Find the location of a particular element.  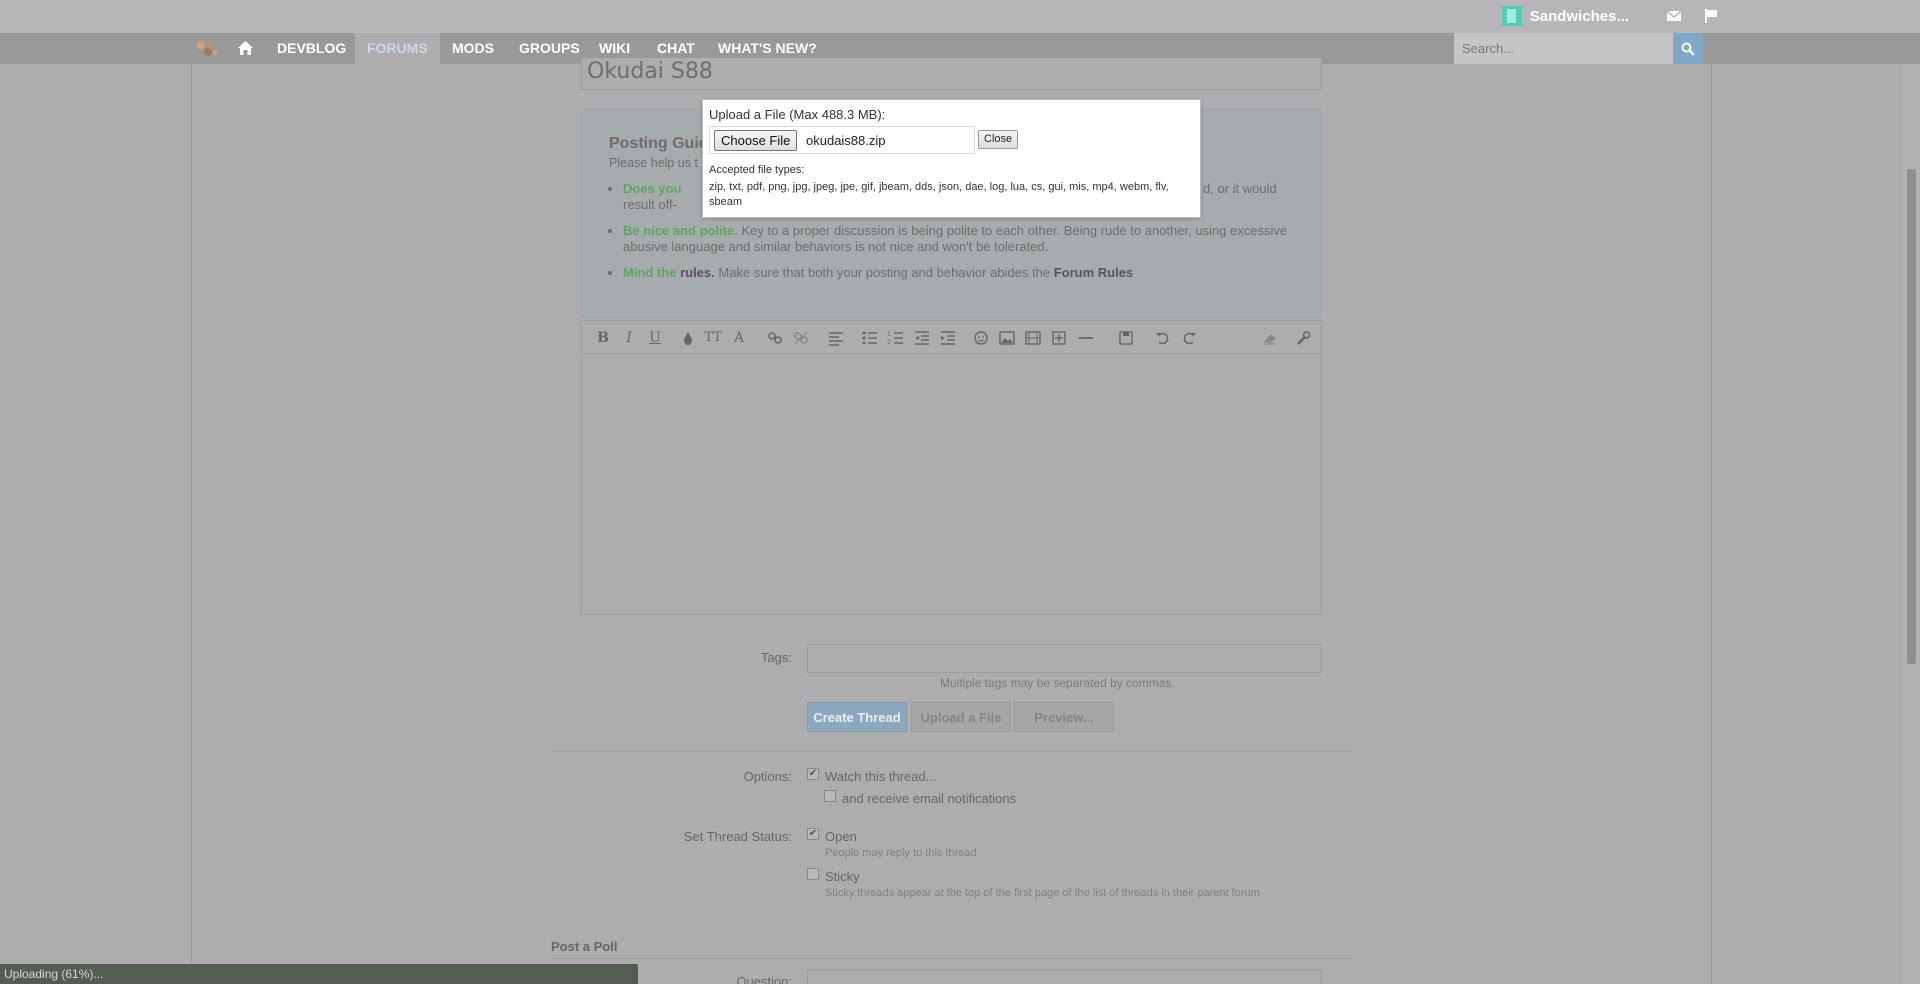

choose-file-button: Choose File is located at coordinates (756, 140).